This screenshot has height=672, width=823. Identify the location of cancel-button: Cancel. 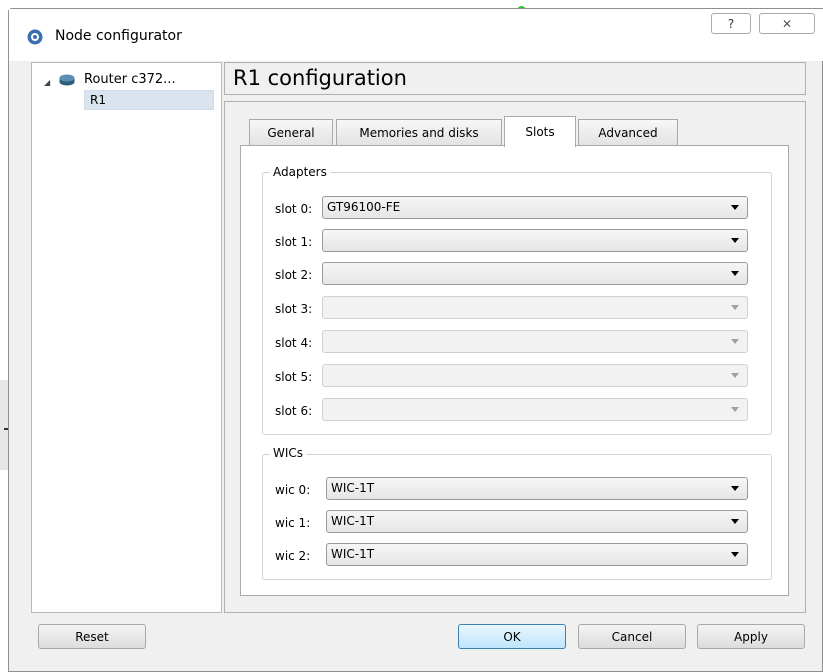
(632, 636).